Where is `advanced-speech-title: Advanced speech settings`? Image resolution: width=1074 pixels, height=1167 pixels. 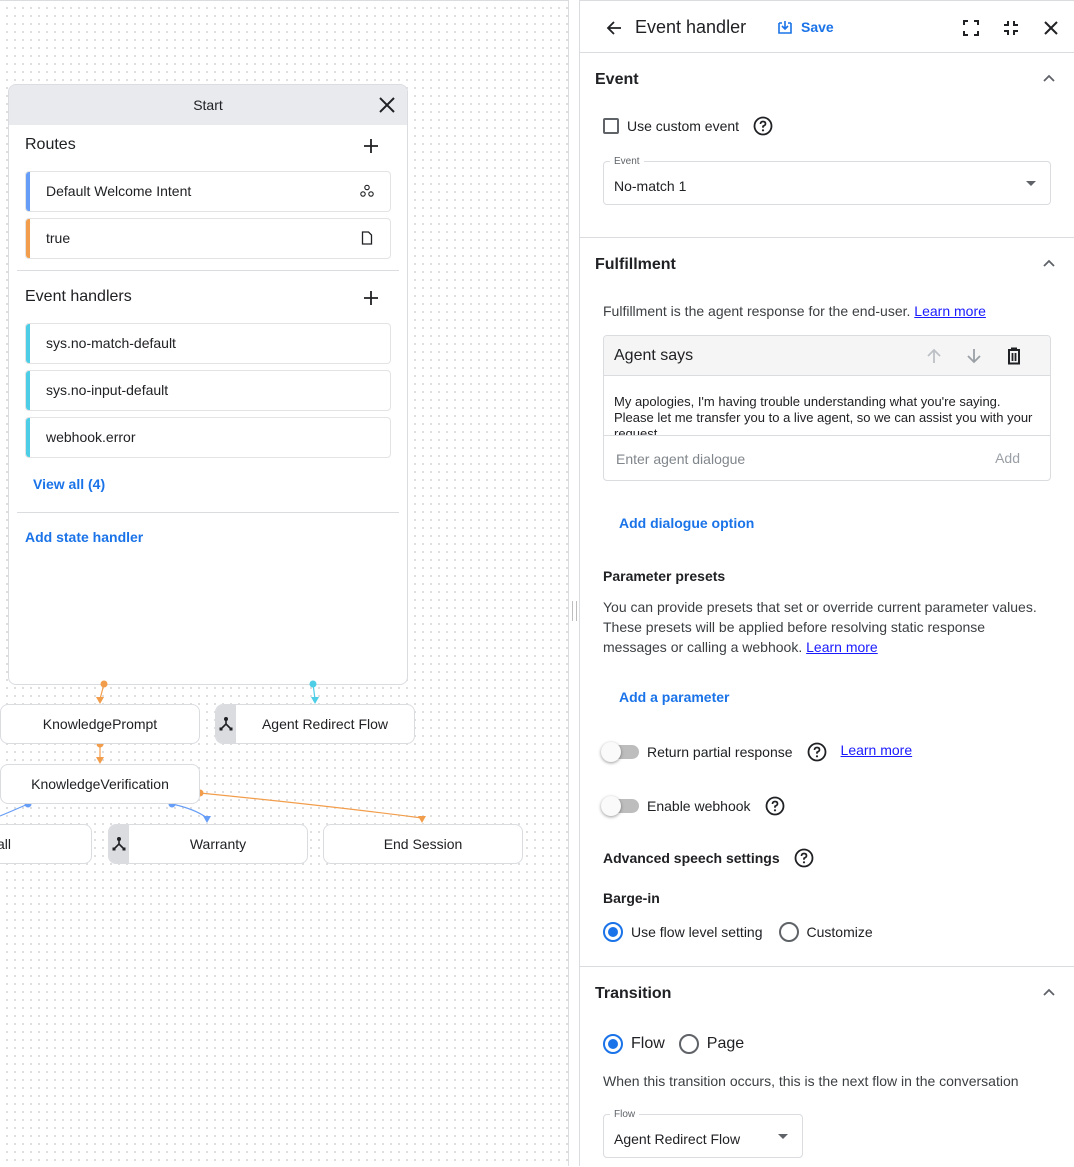
advanced-speech-title: Advanced speech settings is located at coordinates (691, 858).